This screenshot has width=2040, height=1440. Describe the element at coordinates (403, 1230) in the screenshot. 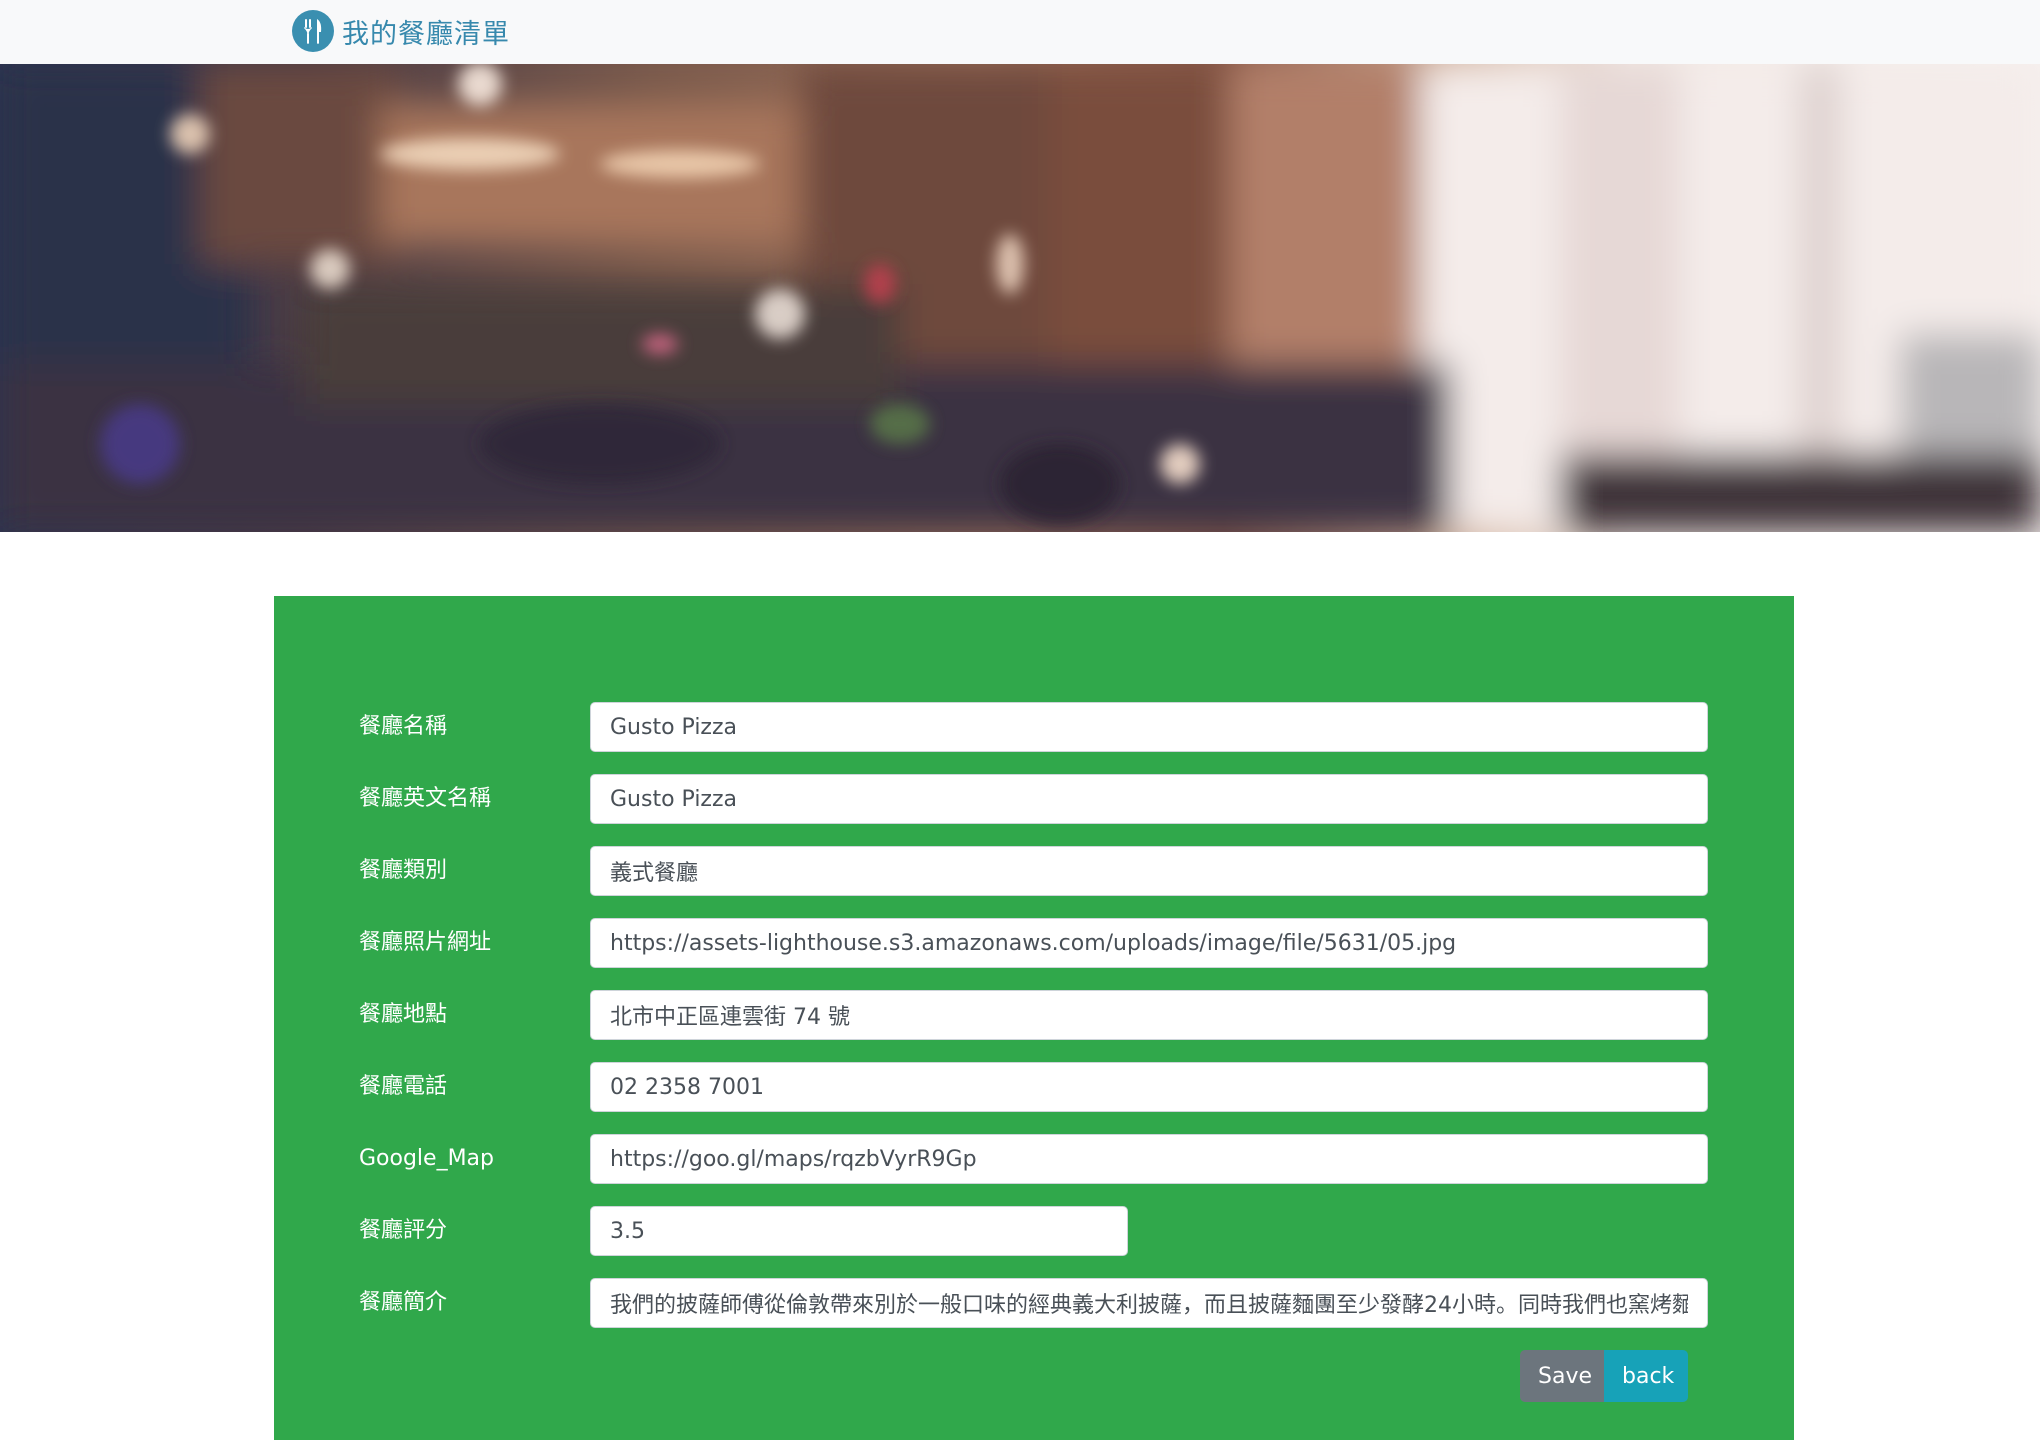

I see `rating-label: 餐廳評分` at that location.